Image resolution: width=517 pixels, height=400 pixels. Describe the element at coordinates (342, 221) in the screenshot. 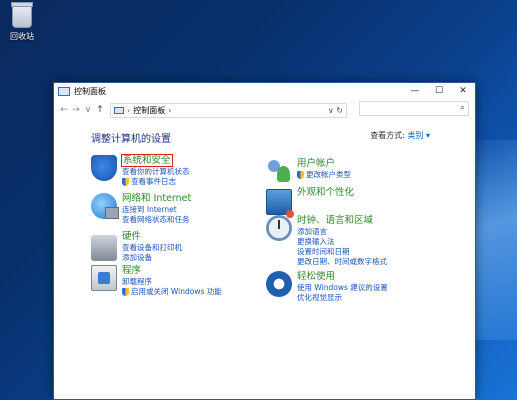

I see `category-title-clock-language-region: 时钟、语言和区域` at that location.